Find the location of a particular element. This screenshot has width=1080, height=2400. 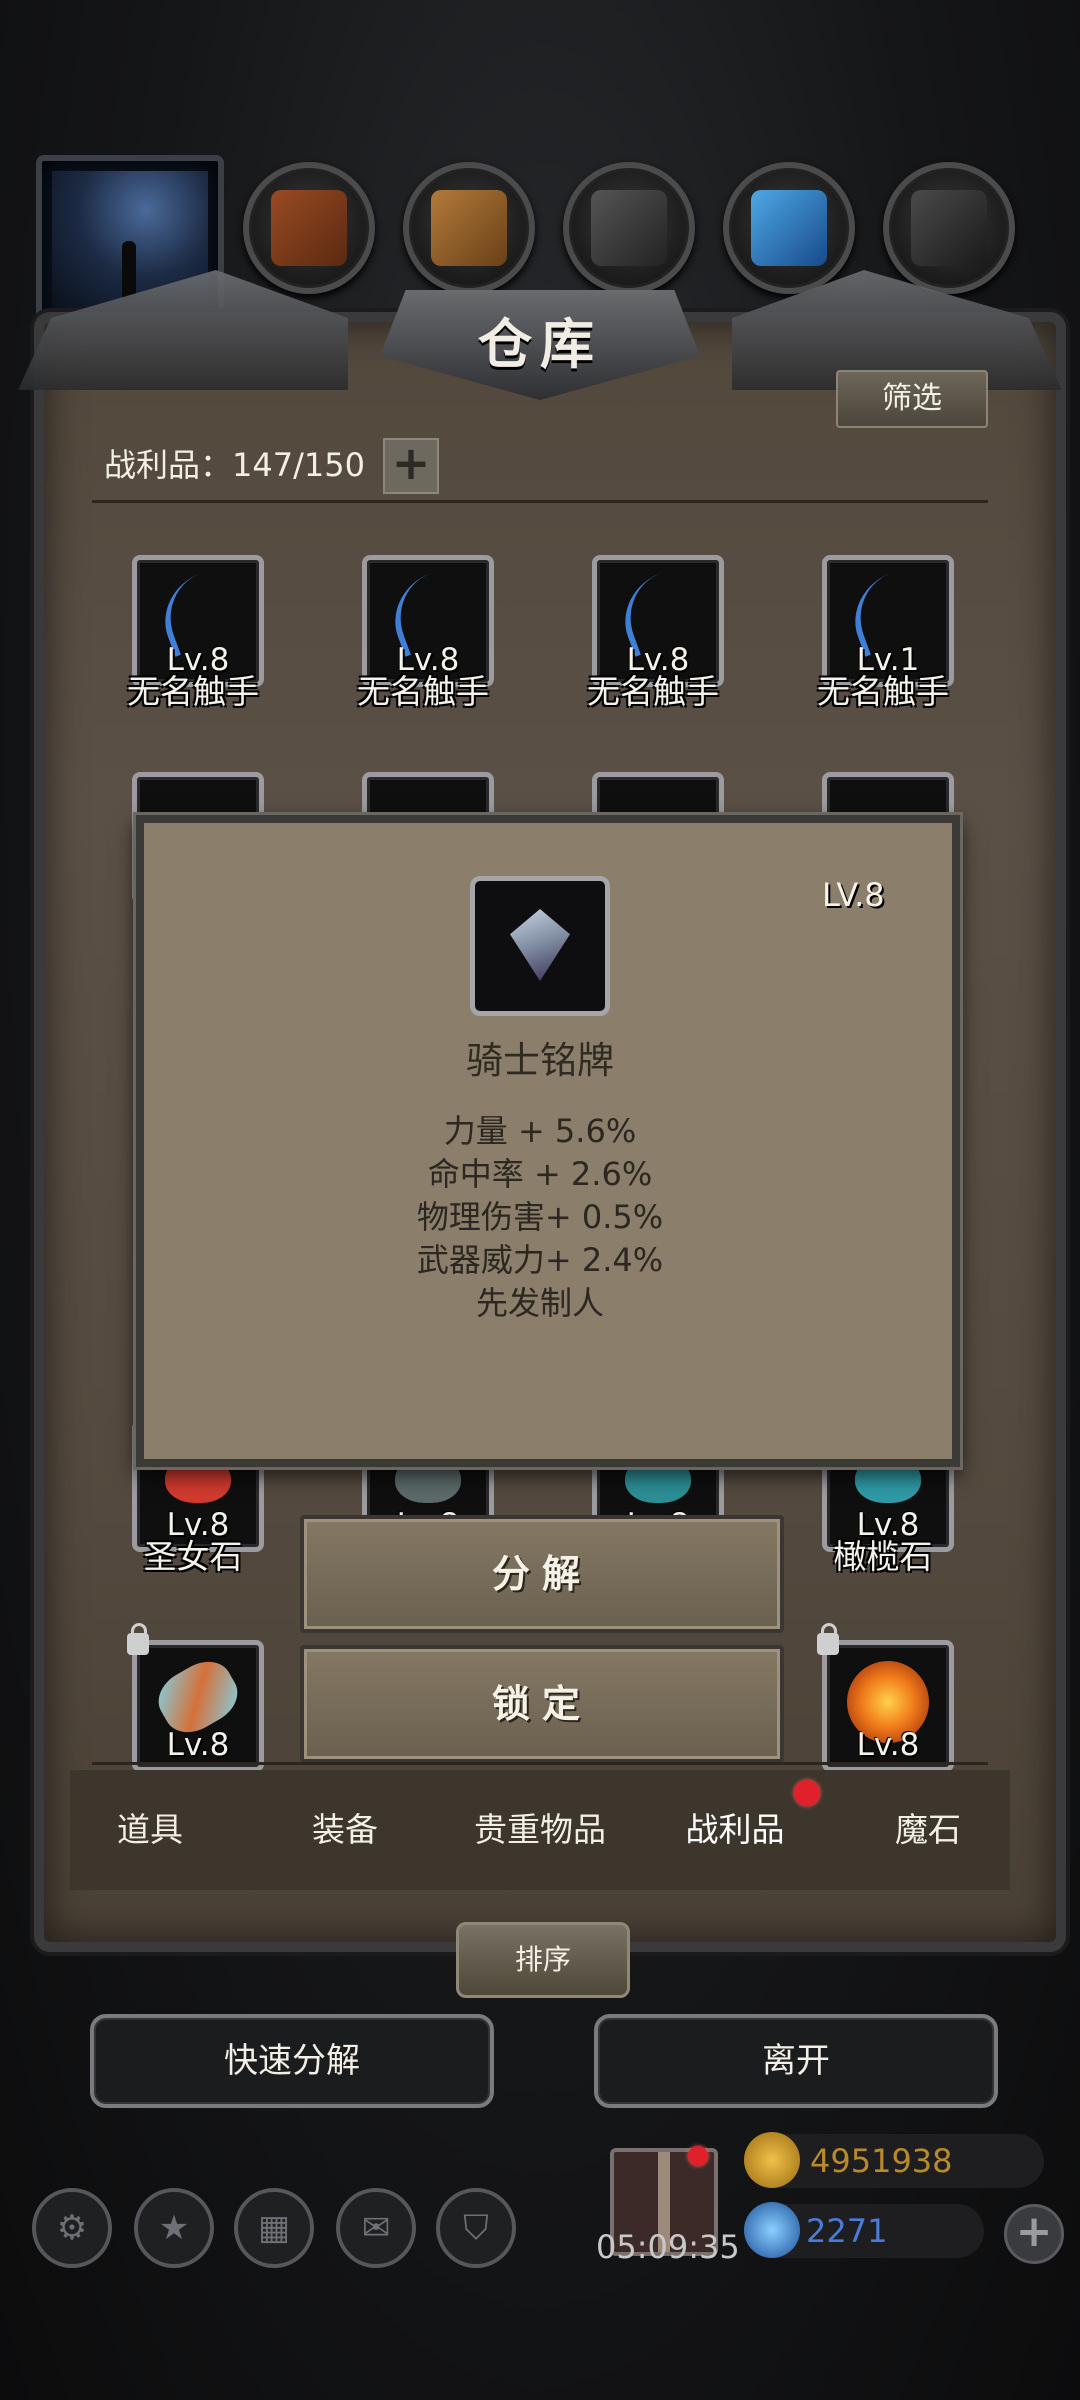

item-name: 橄榄石 is located at coordinates (883, 1556).